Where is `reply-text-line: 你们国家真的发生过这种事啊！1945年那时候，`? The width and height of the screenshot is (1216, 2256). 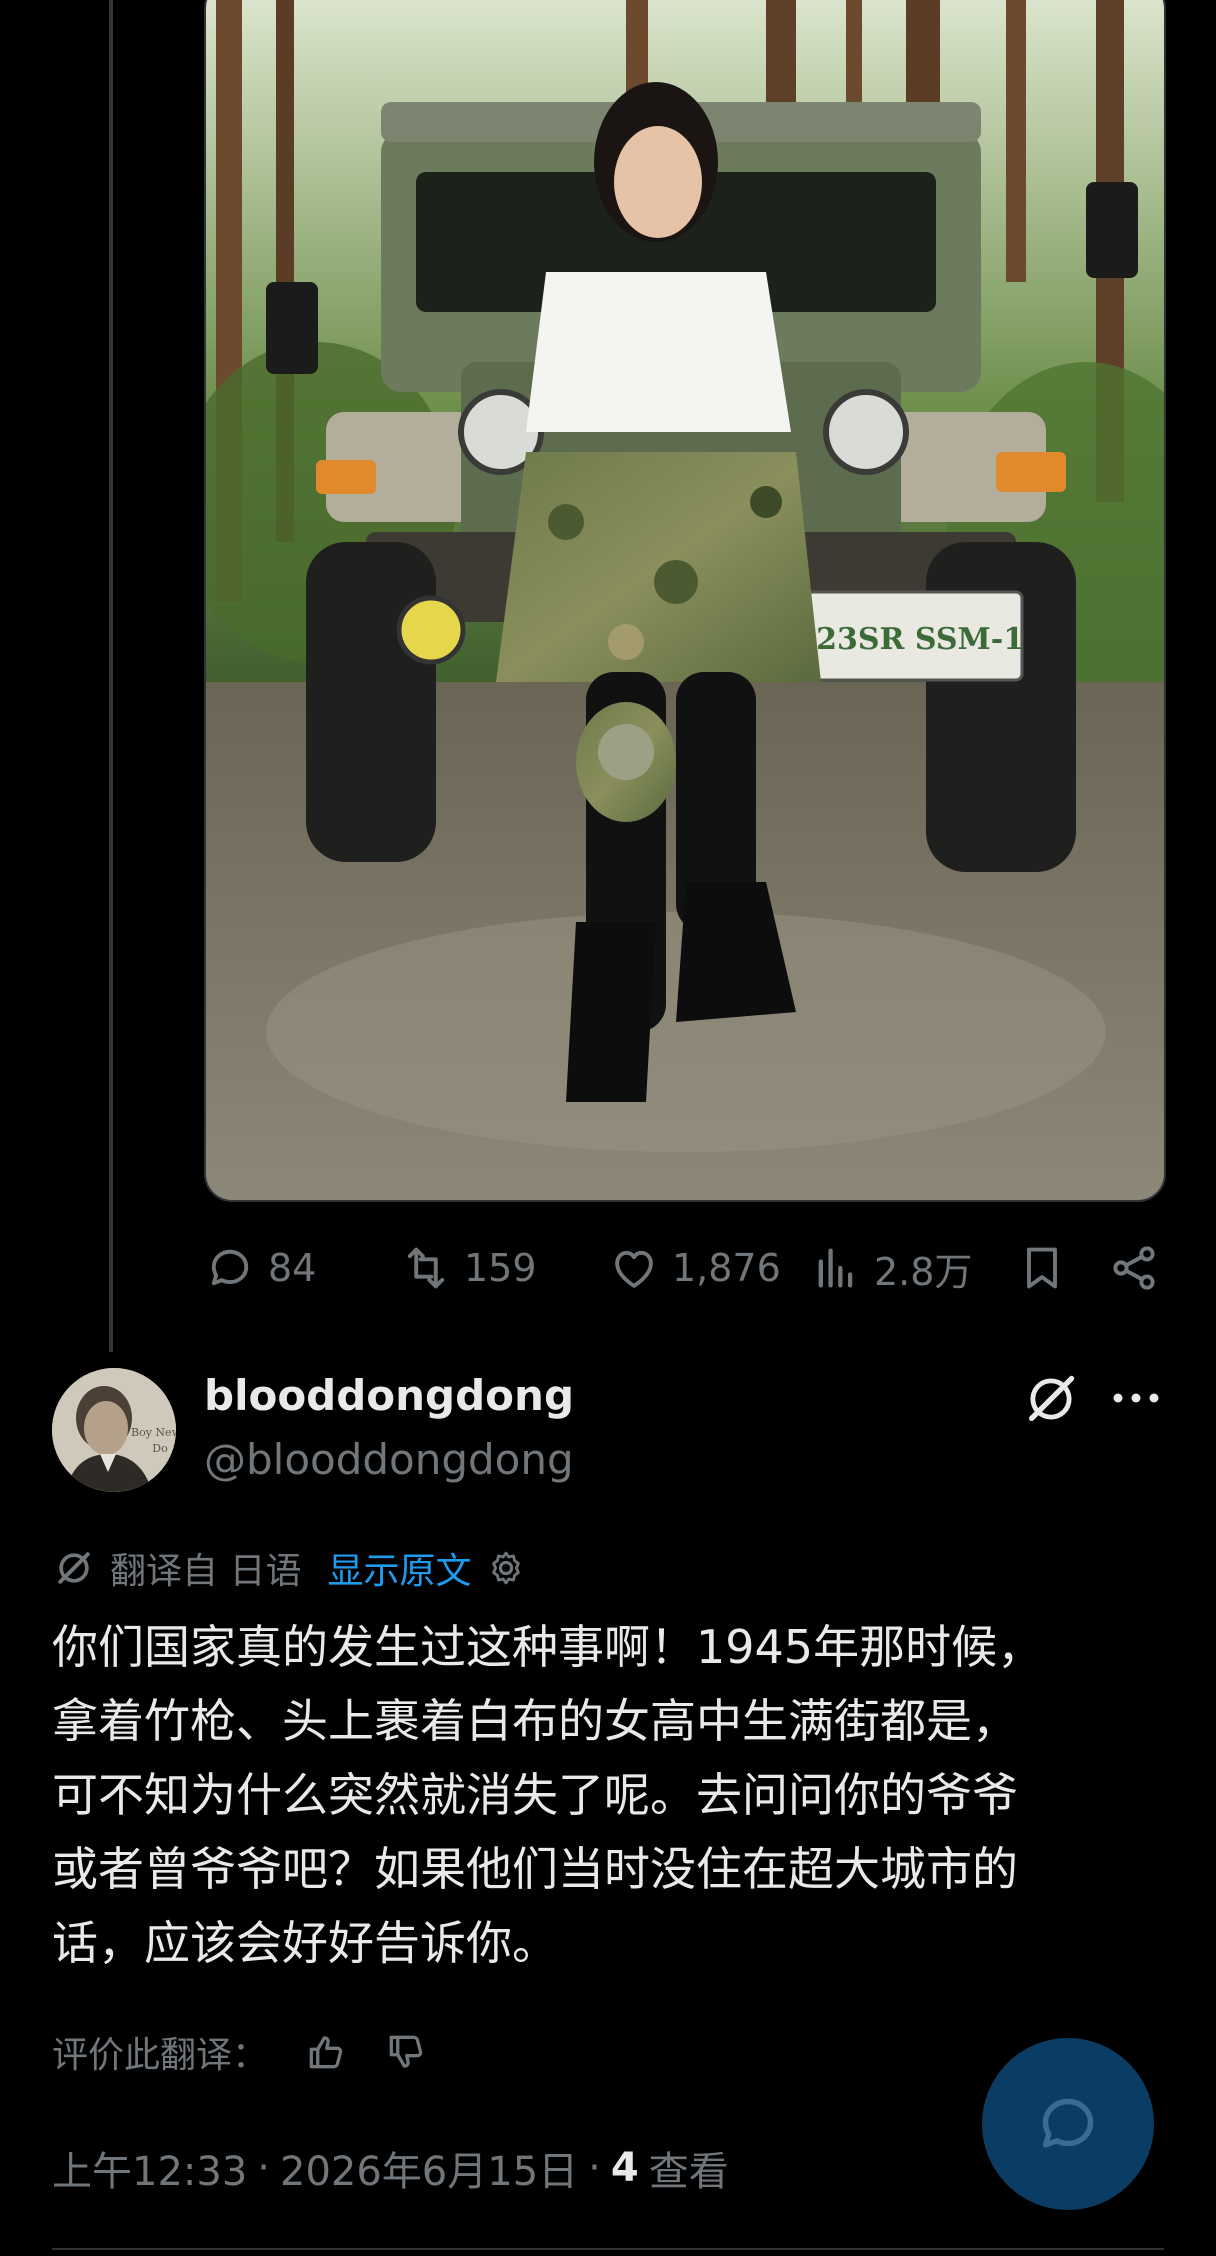 reply-text-line: 你们国家真的发生过这种事啊！1945年那时候， is located at coordinates (548, 1647).